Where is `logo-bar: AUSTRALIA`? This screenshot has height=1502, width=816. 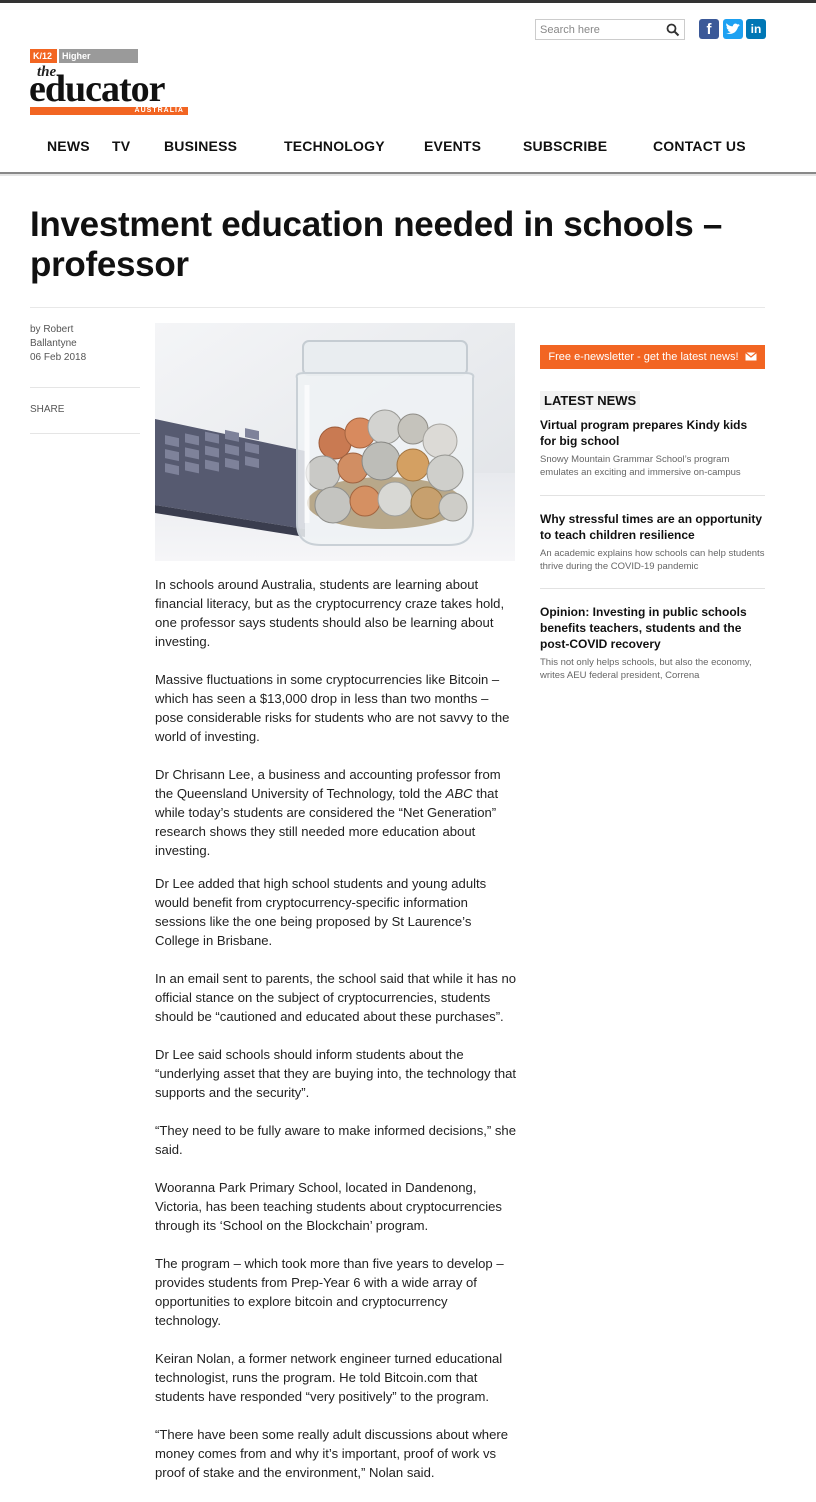 logo-bar: AUSTRALIA is located at coordinates (109, 111).